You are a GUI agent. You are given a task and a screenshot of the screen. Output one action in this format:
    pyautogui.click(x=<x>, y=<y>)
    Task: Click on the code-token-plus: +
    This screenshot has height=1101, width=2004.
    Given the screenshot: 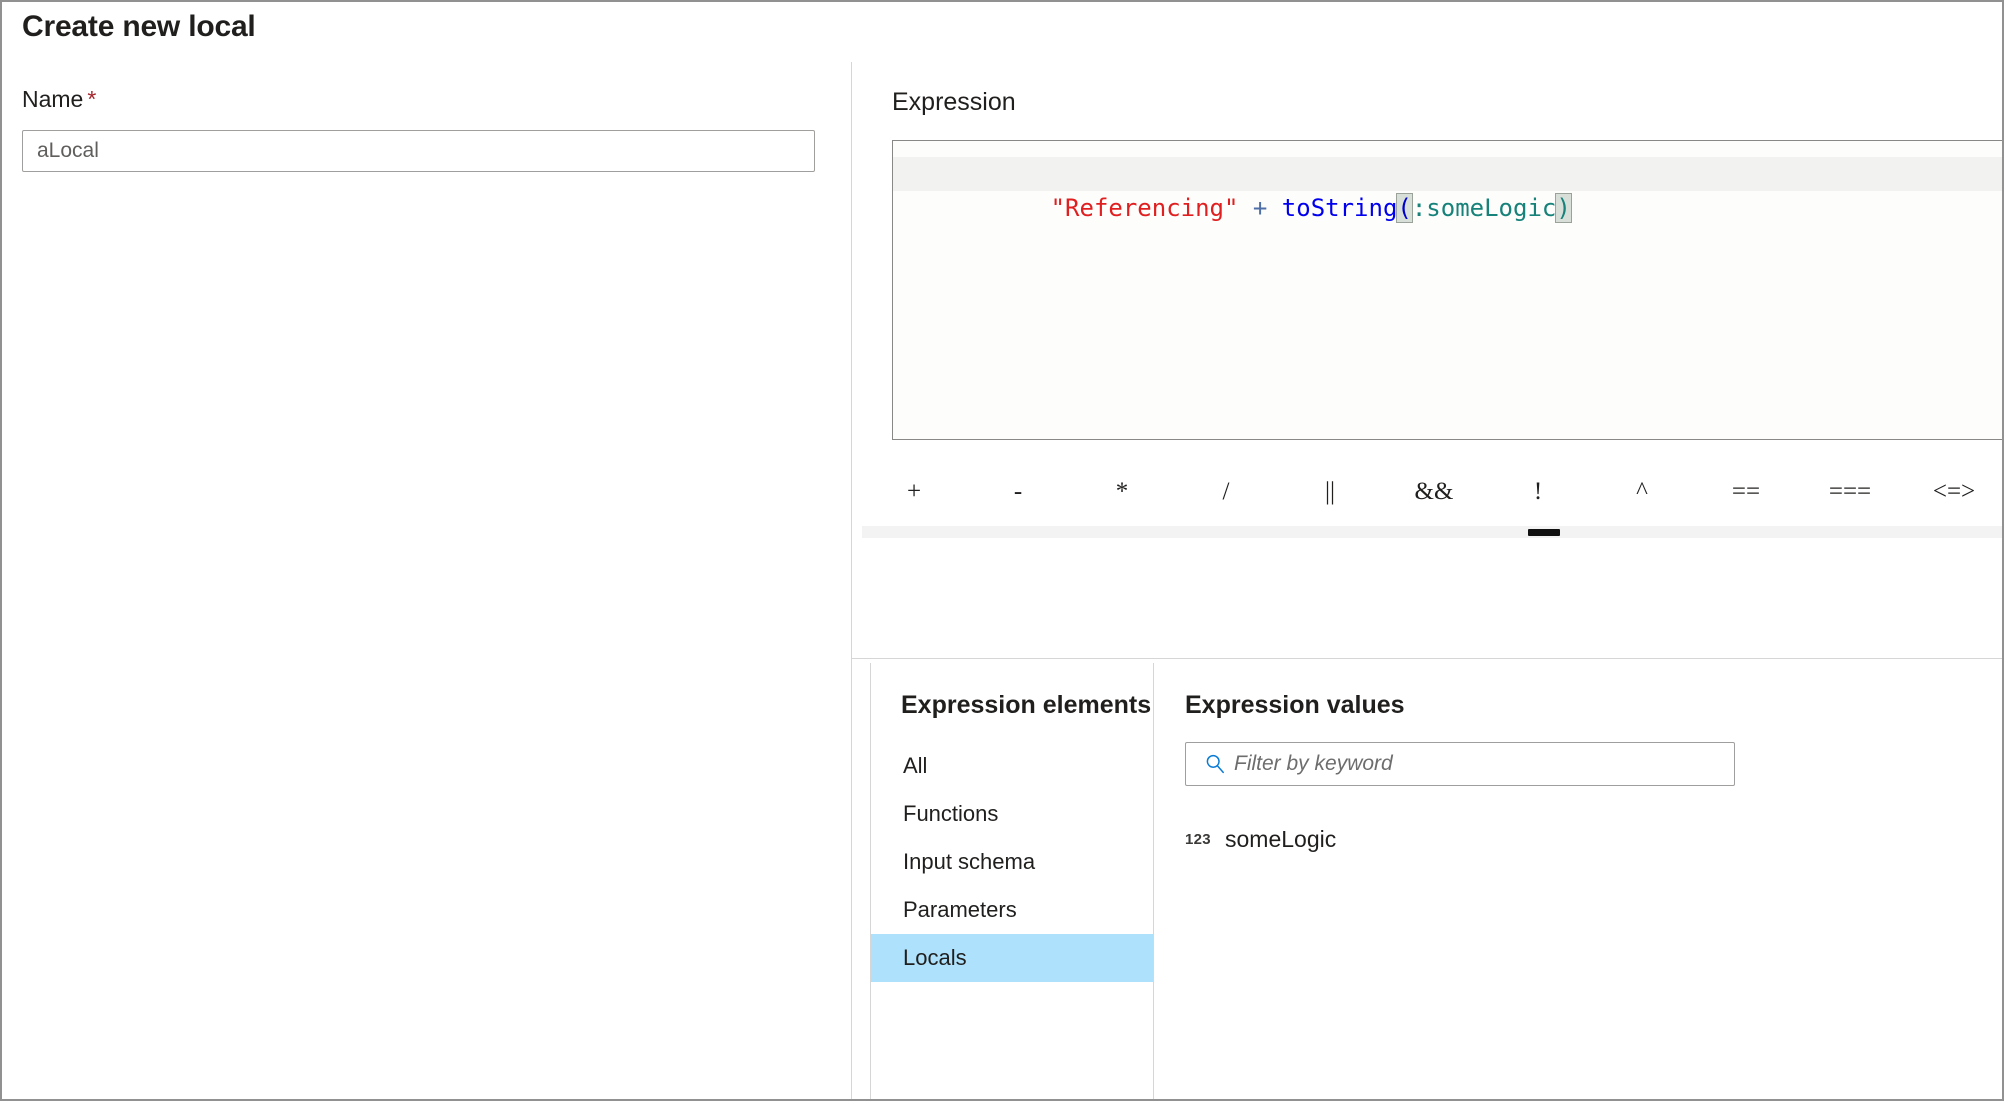 What is the action you would take?
    pyautogui.click(x=1260, y=208)
    